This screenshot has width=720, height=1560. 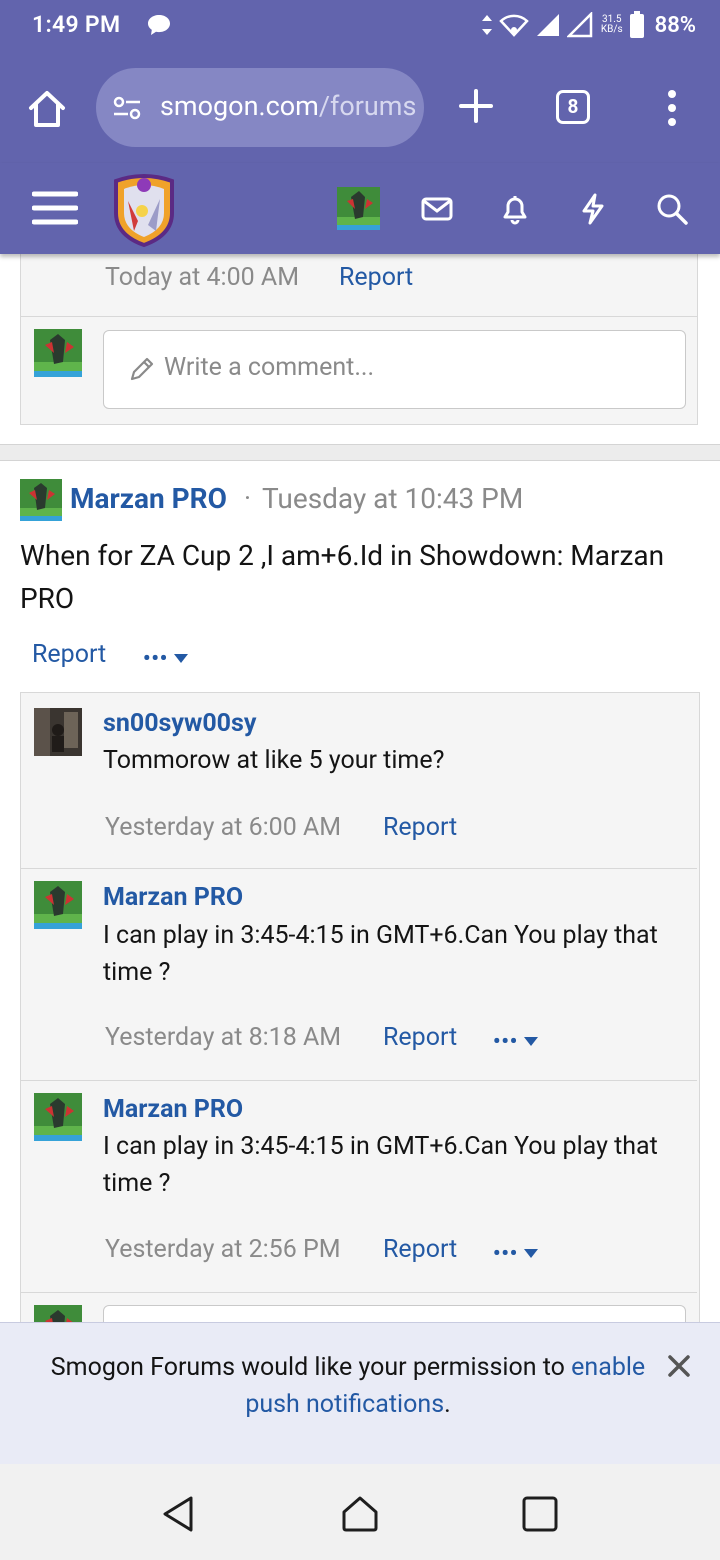 What do you see at coordinates (514, 25) in the screenshot?
I see `wifi-icon` at bounding box center [514, 25].